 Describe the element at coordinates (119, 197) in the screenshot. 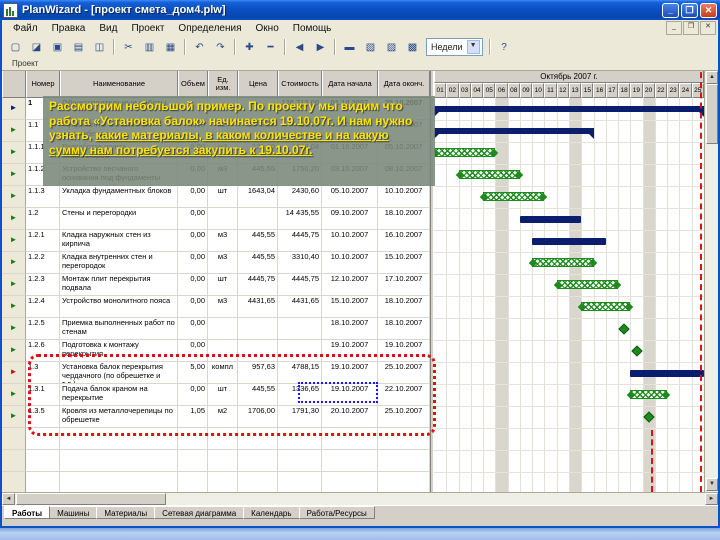

I see `table-cell: Укладка фундаментных блоков` at that location.